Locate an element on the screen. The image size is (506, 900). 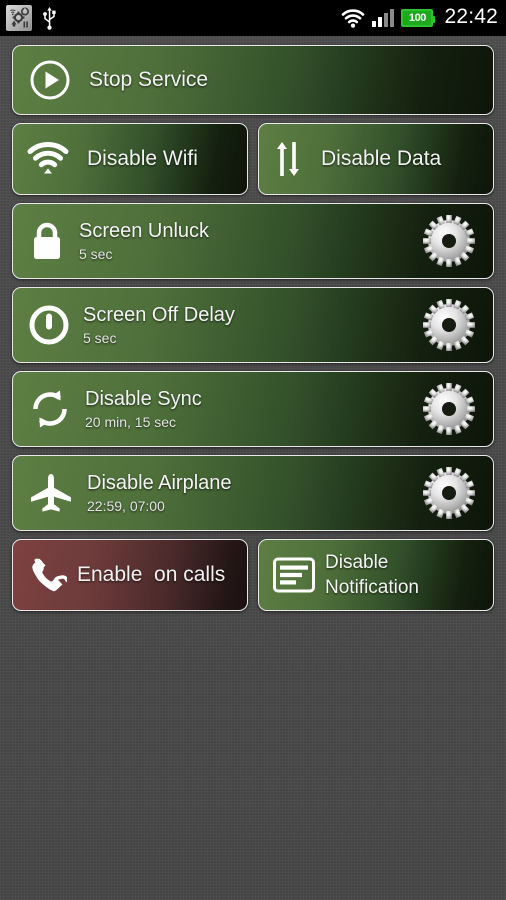
screen-off-delay-title: Screen Off Delay is located at coordinates (159, 314).